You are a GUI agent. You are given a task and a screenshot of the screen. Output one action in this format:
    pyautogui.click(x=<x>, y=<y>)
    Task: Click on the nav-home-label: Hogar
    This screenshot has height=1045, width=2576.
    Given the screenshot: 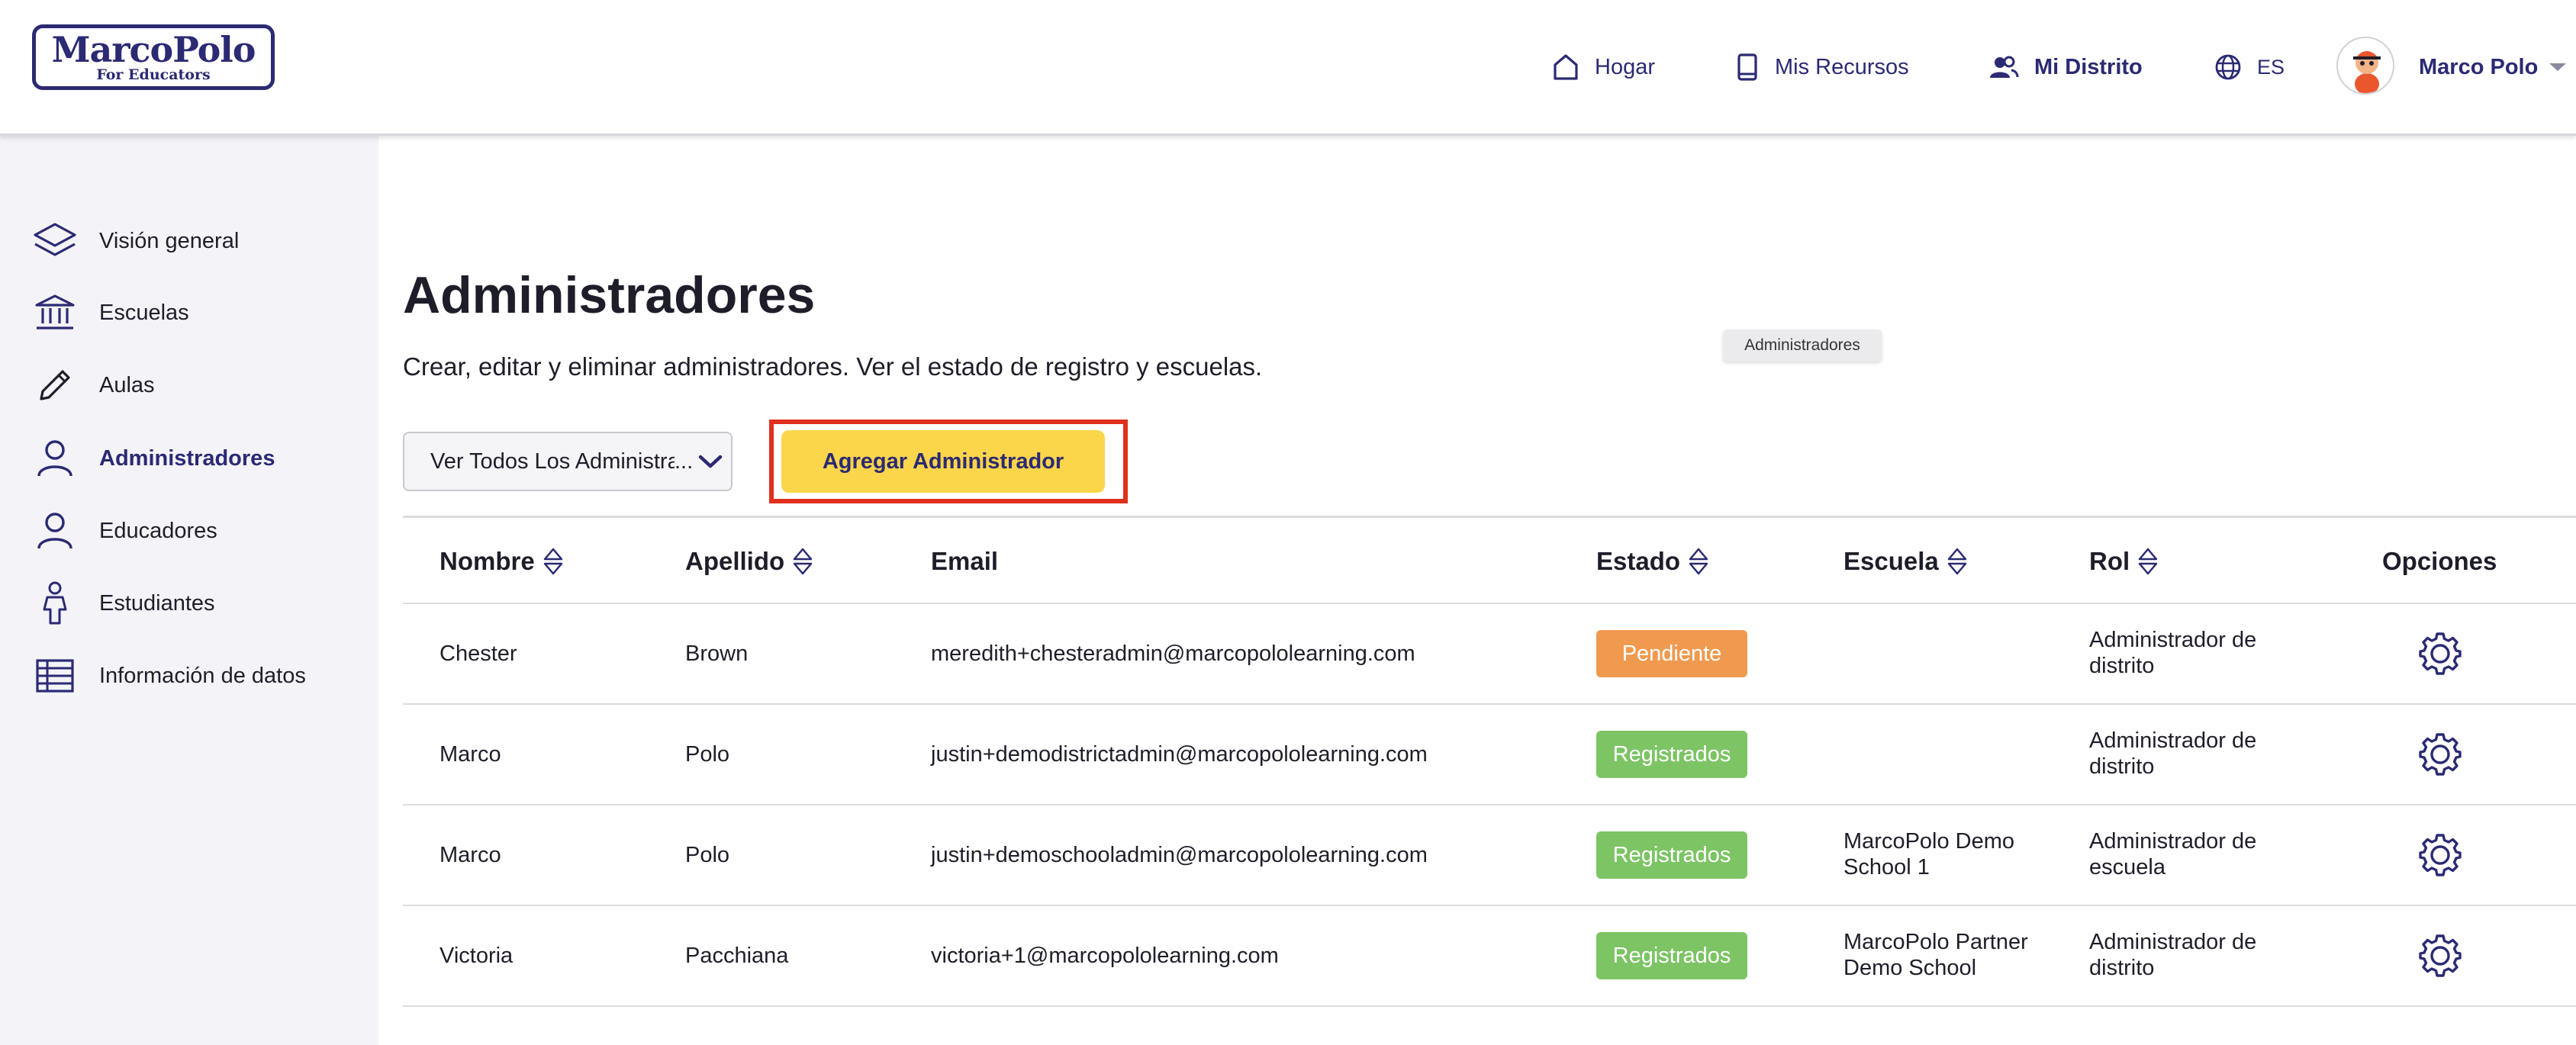 What is the action you would take?
    pyautogui.click(x=1625, y=66)
    